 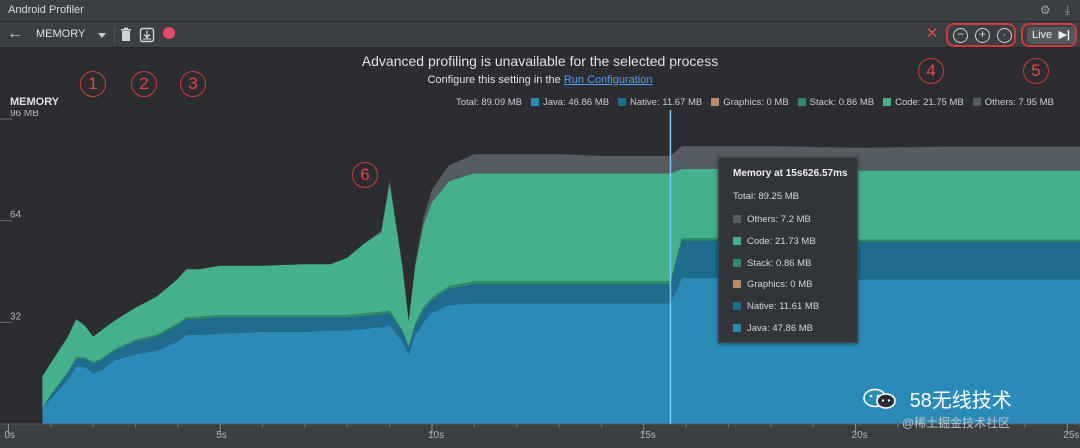 I want to click on legend-others: Others: 7.95 MB, so click(x=1013, y=102).